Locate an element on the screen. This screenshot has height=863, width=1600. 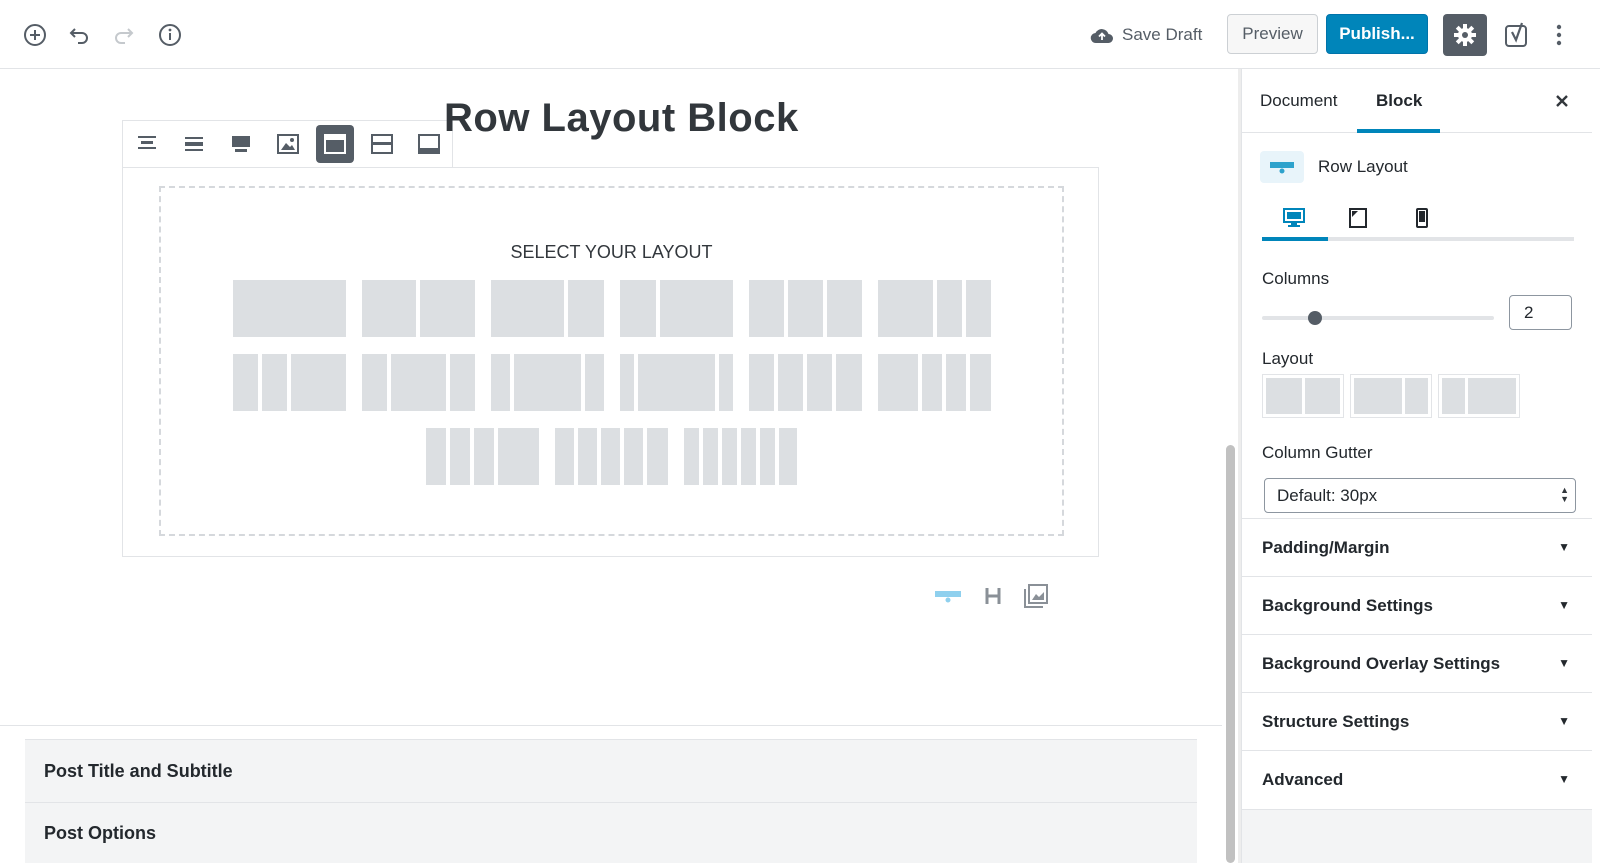
active-tab-indicator is located at coordinates (1398, 131).